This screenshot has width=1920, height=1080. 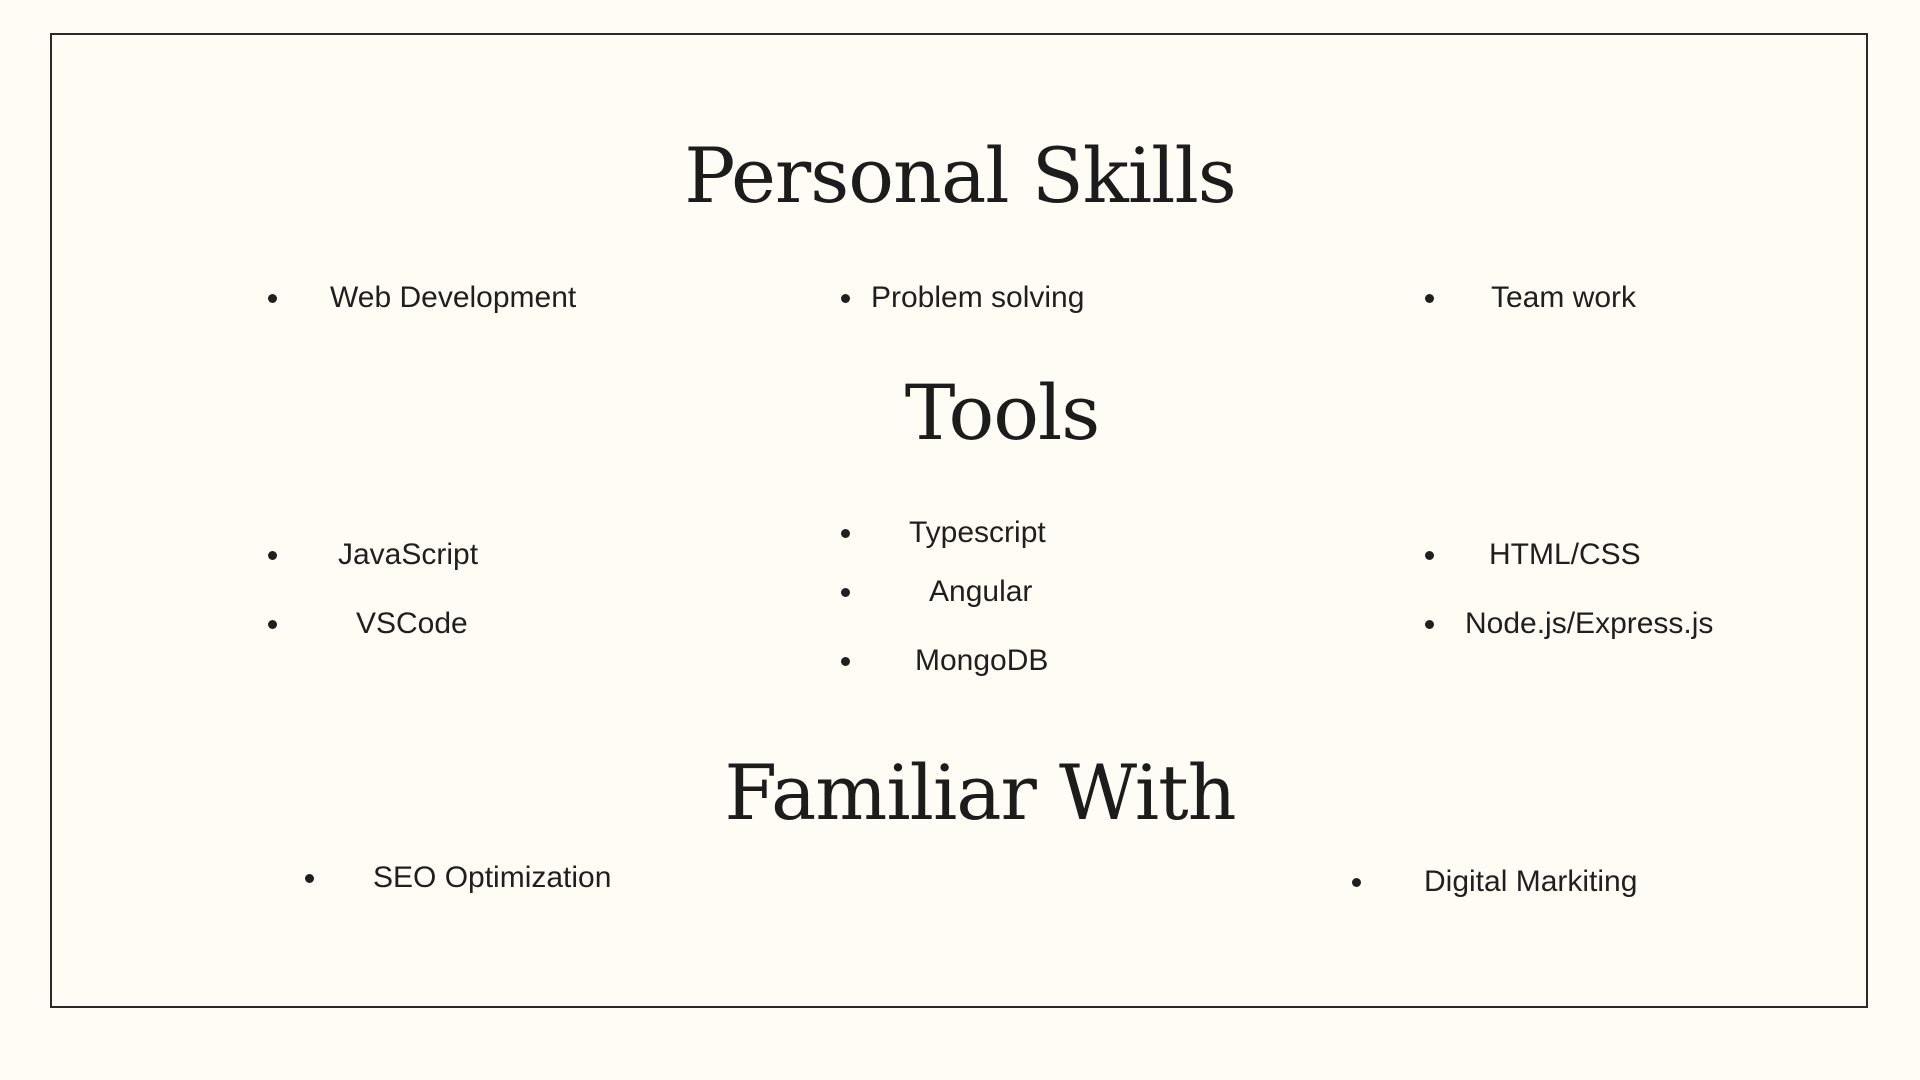 I want to click on tool-label: VSCode, so click(x=412, y=623).